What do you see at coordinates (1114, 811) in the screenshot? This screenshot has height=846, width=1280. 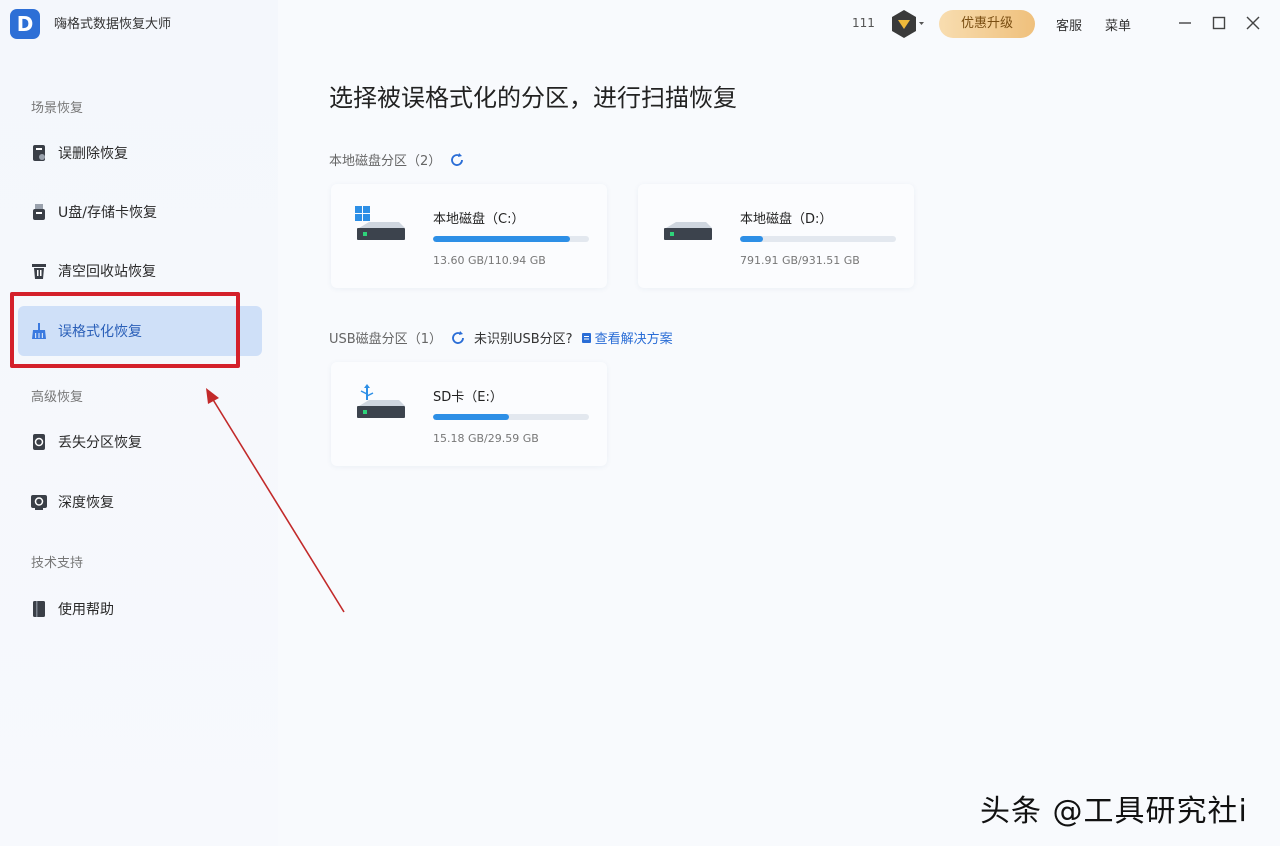 I see `watermark: 头条 @工具研究社i` at bounding box center [1114, 811].